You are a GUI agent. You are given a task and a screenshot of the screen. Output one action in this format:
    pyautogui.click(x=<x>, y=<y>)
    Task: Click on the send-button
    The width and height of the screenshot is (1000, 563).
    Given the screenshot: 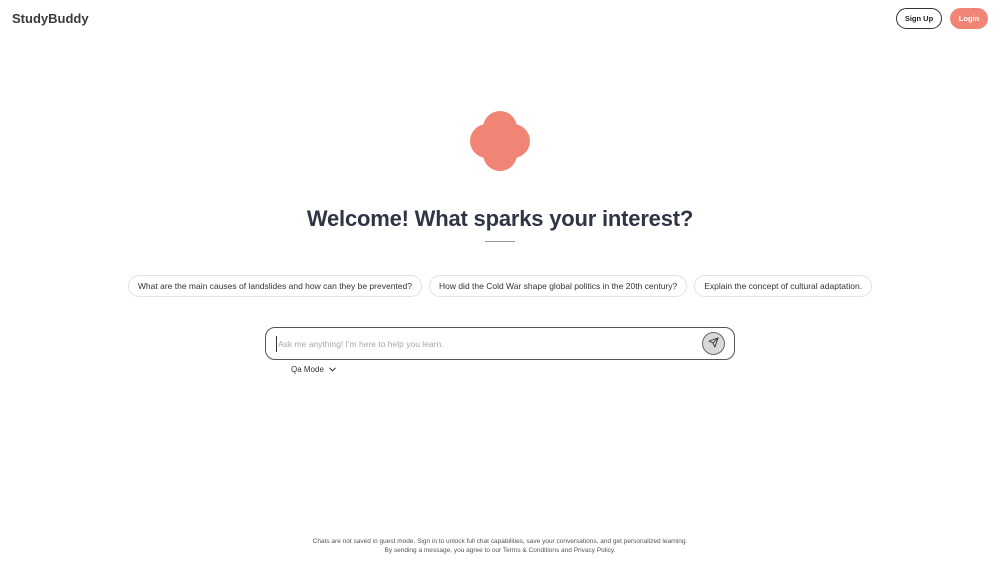 What is the action you would take?
    pyautogui.click(x=713, y=343)
    